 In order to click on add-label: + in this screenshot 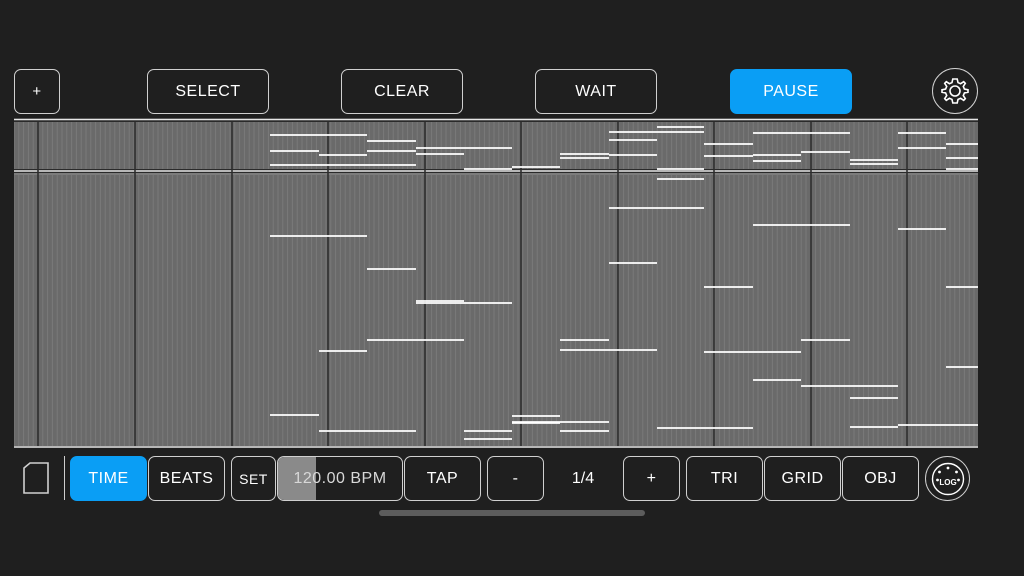, I will do `click(37, 91)`.